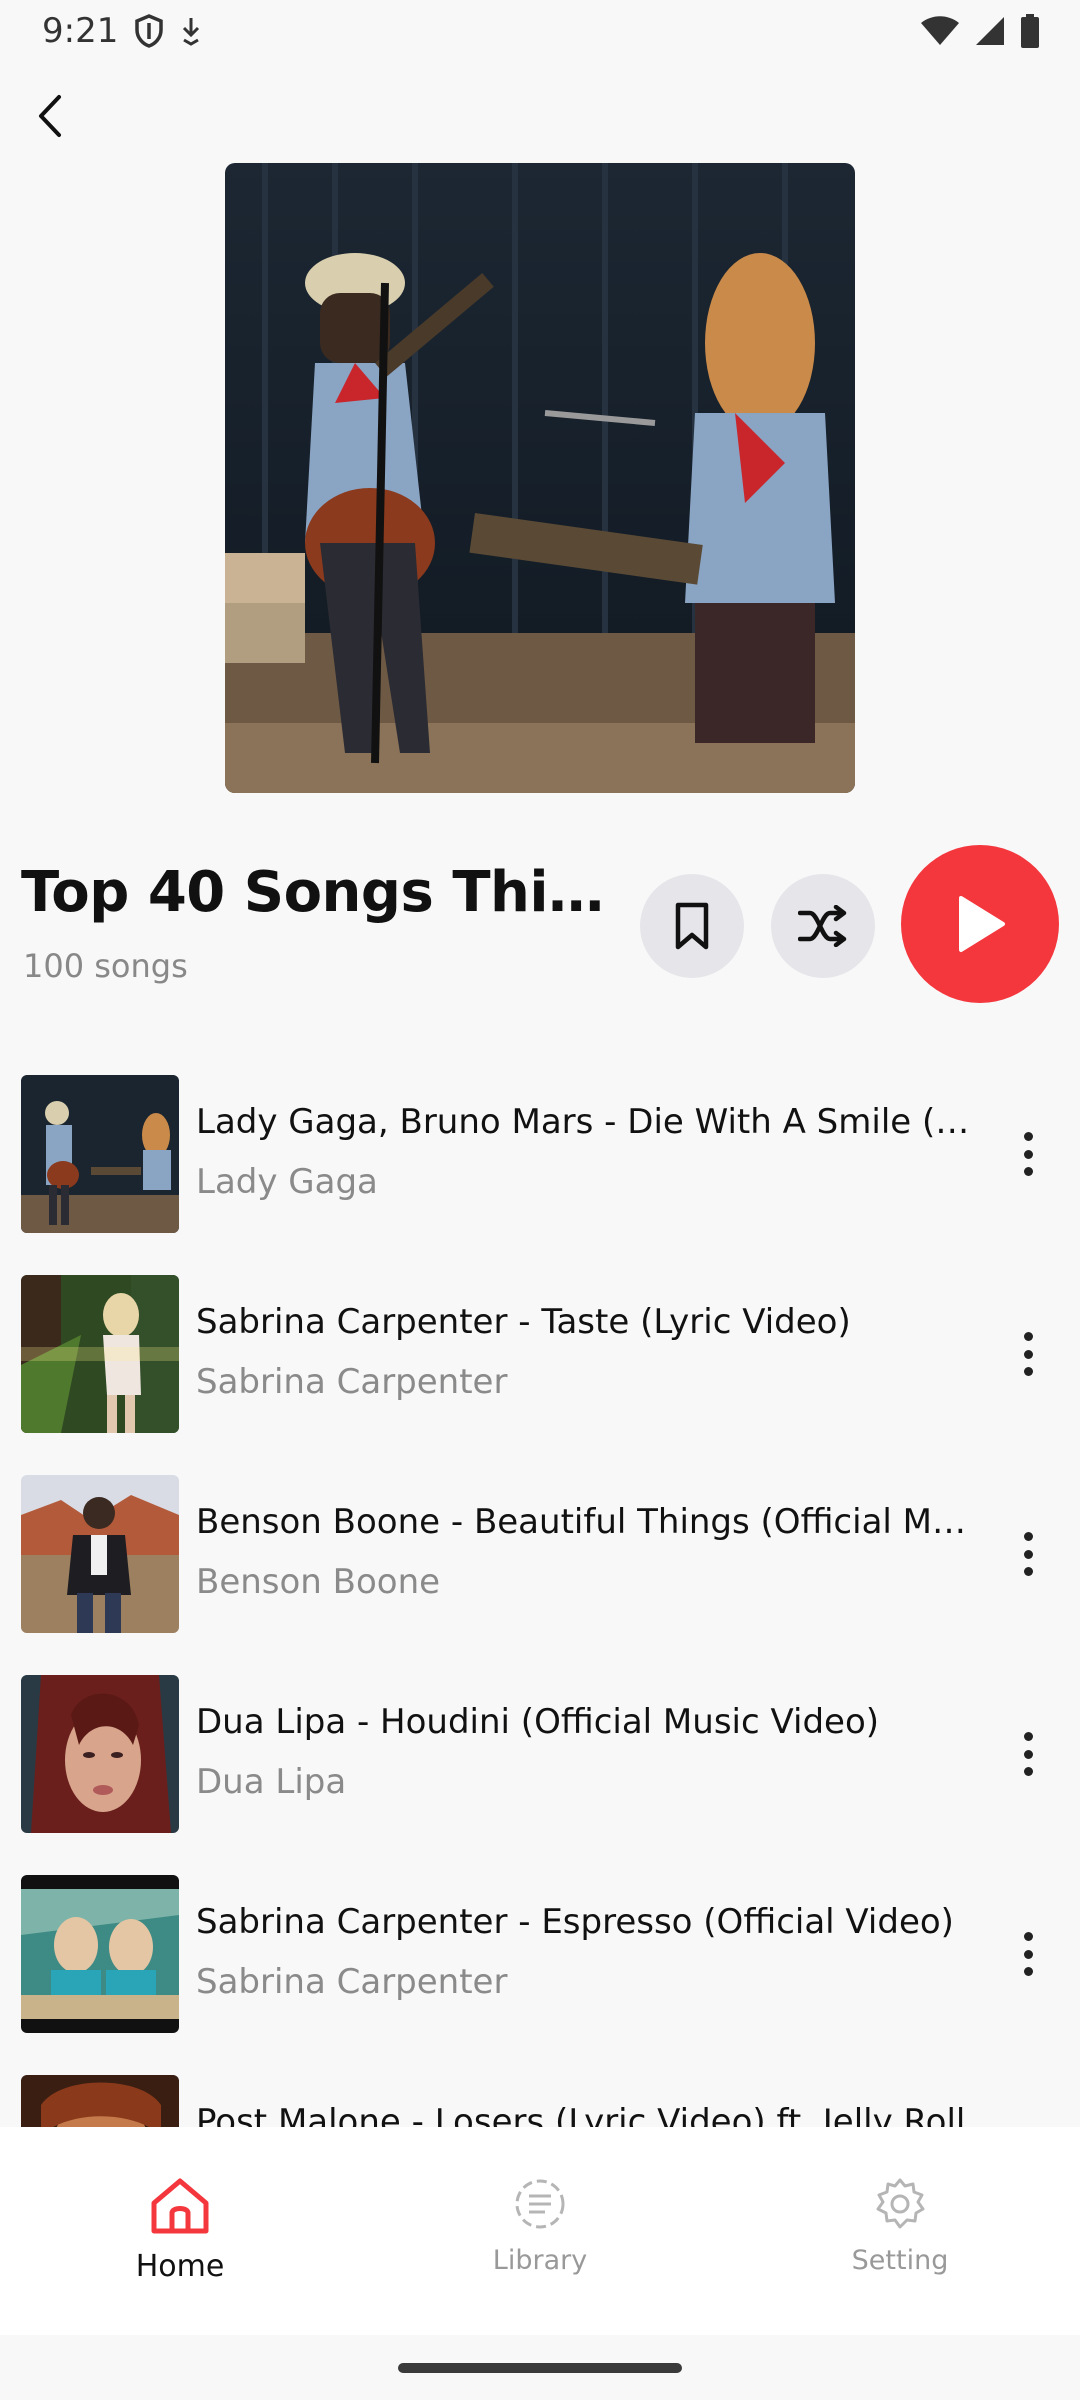 The image size is (1080, 2400). Describe the element at coordinates (122, 31) in the screenshot. I see `status-left: 9:21` at that location.